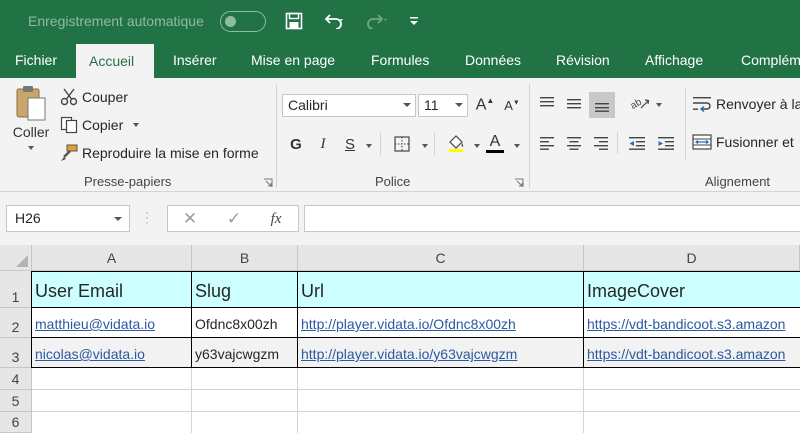 This screenshot has width=800, height=433. I want to click on cell-c5, so click(441, 401).